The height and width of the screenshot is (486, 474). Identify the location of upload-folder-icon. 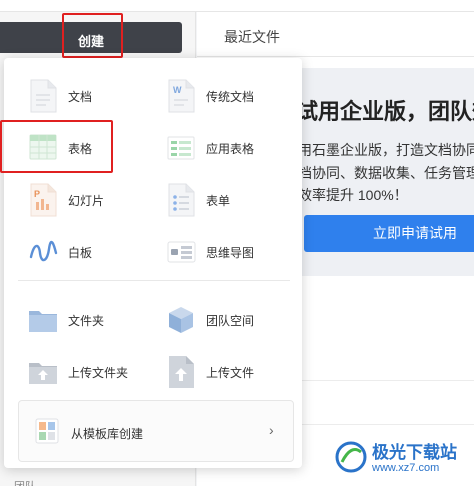
(43, 372).